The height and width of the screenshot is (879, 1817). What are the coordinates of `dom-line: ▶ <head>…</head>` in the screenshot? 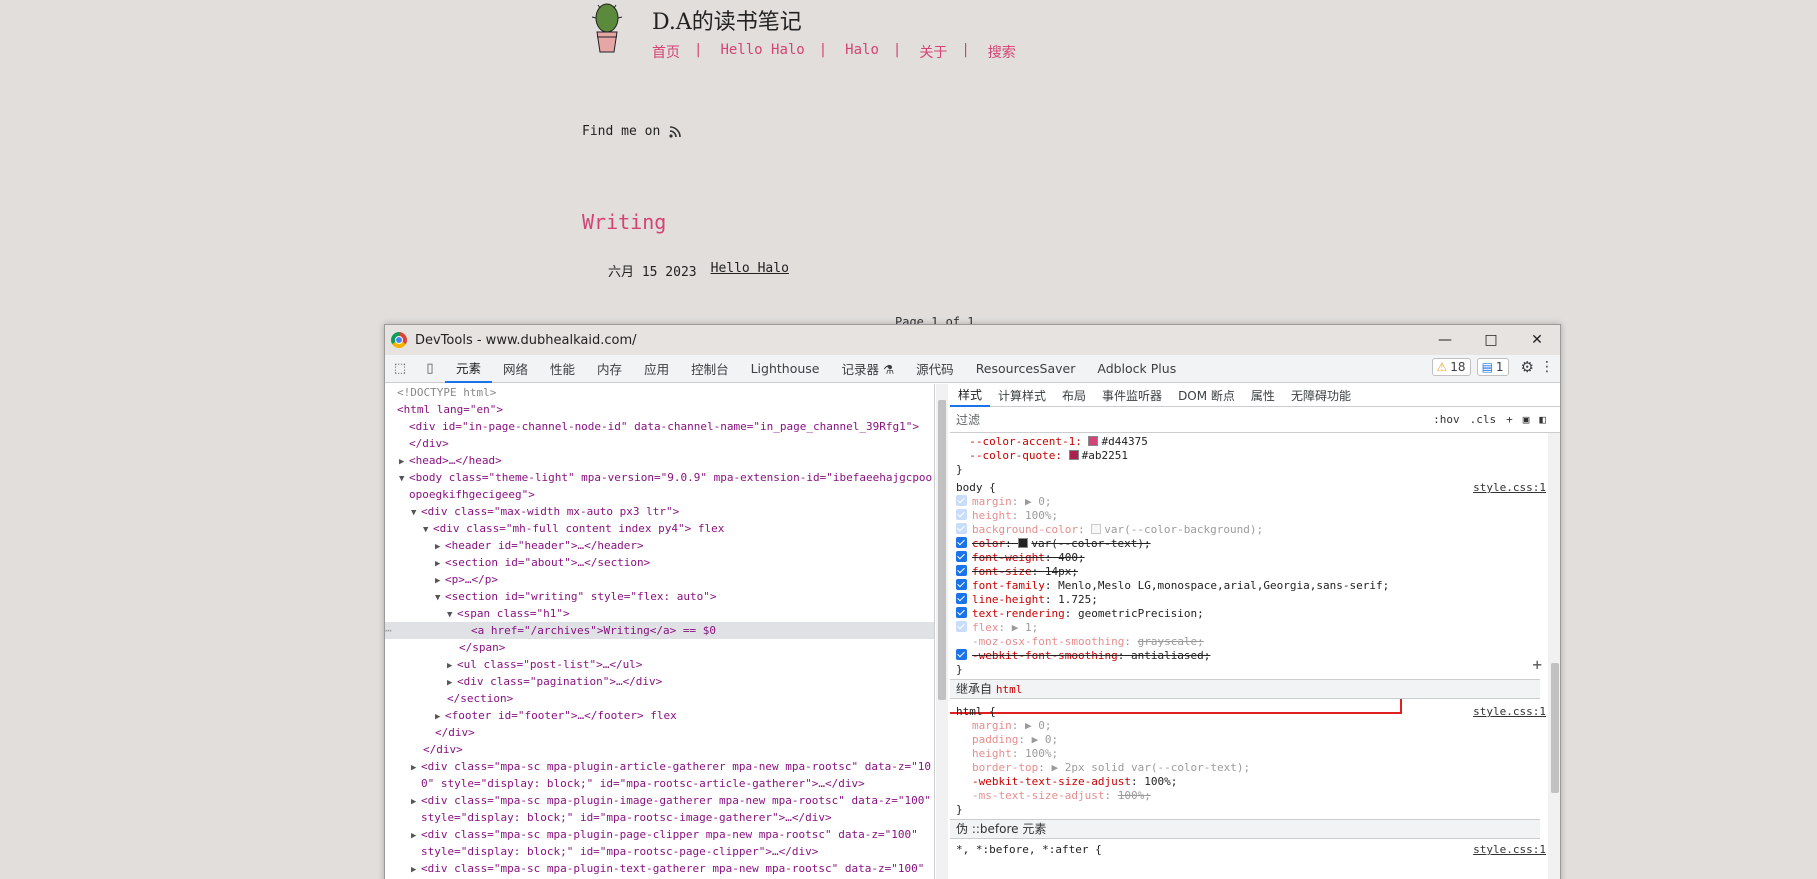 It's located at (659, 460).